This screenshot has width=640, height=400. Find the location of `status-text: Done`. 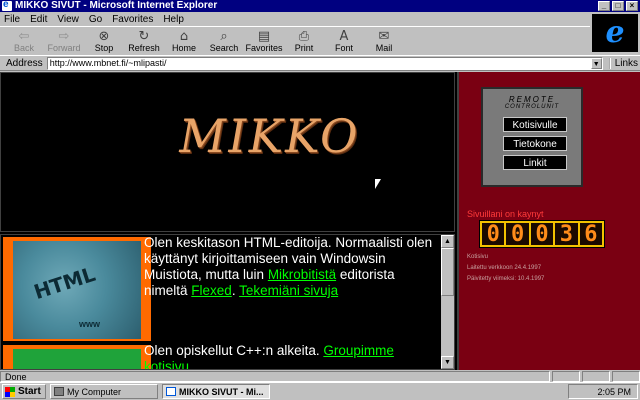

status-text: Done is located at coordinates (275, 376).